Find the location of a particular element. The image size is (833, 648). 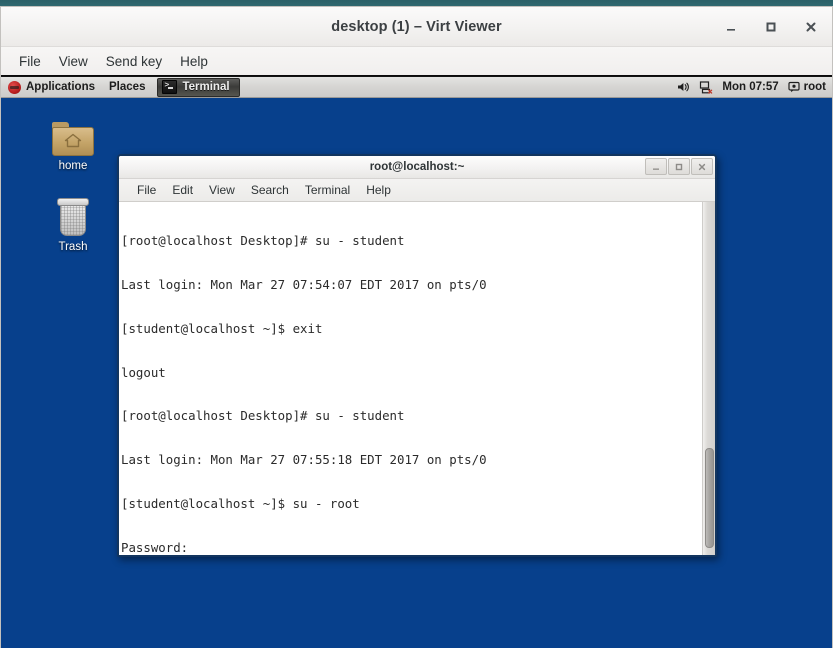

virt-viewer-window-controls is located at coordinates (771, 26).